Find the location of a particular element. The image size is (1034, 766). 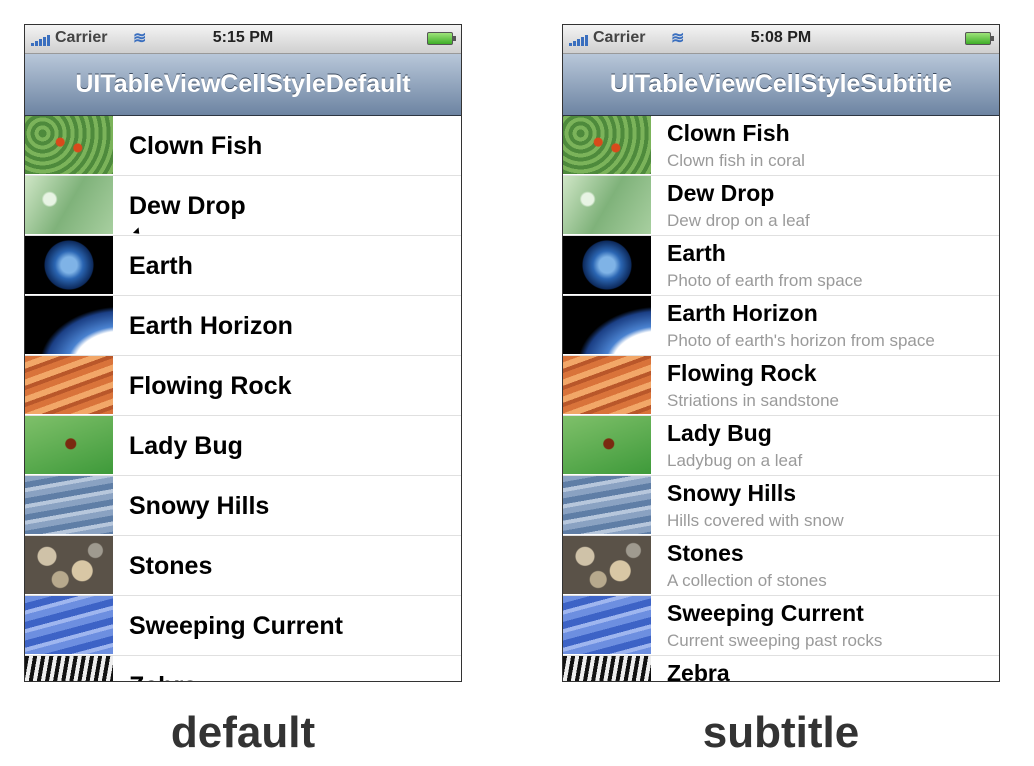

table-row: Snowy Hills is located at coordinates (243, 506).